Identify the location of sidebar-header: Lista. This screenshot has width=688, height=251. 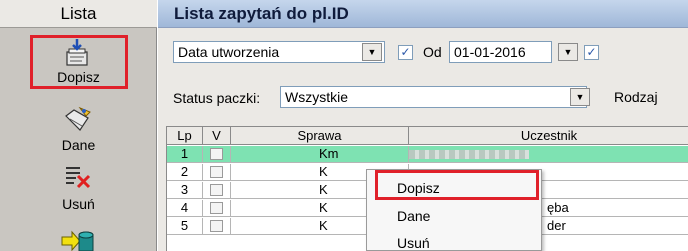
(78, 14).